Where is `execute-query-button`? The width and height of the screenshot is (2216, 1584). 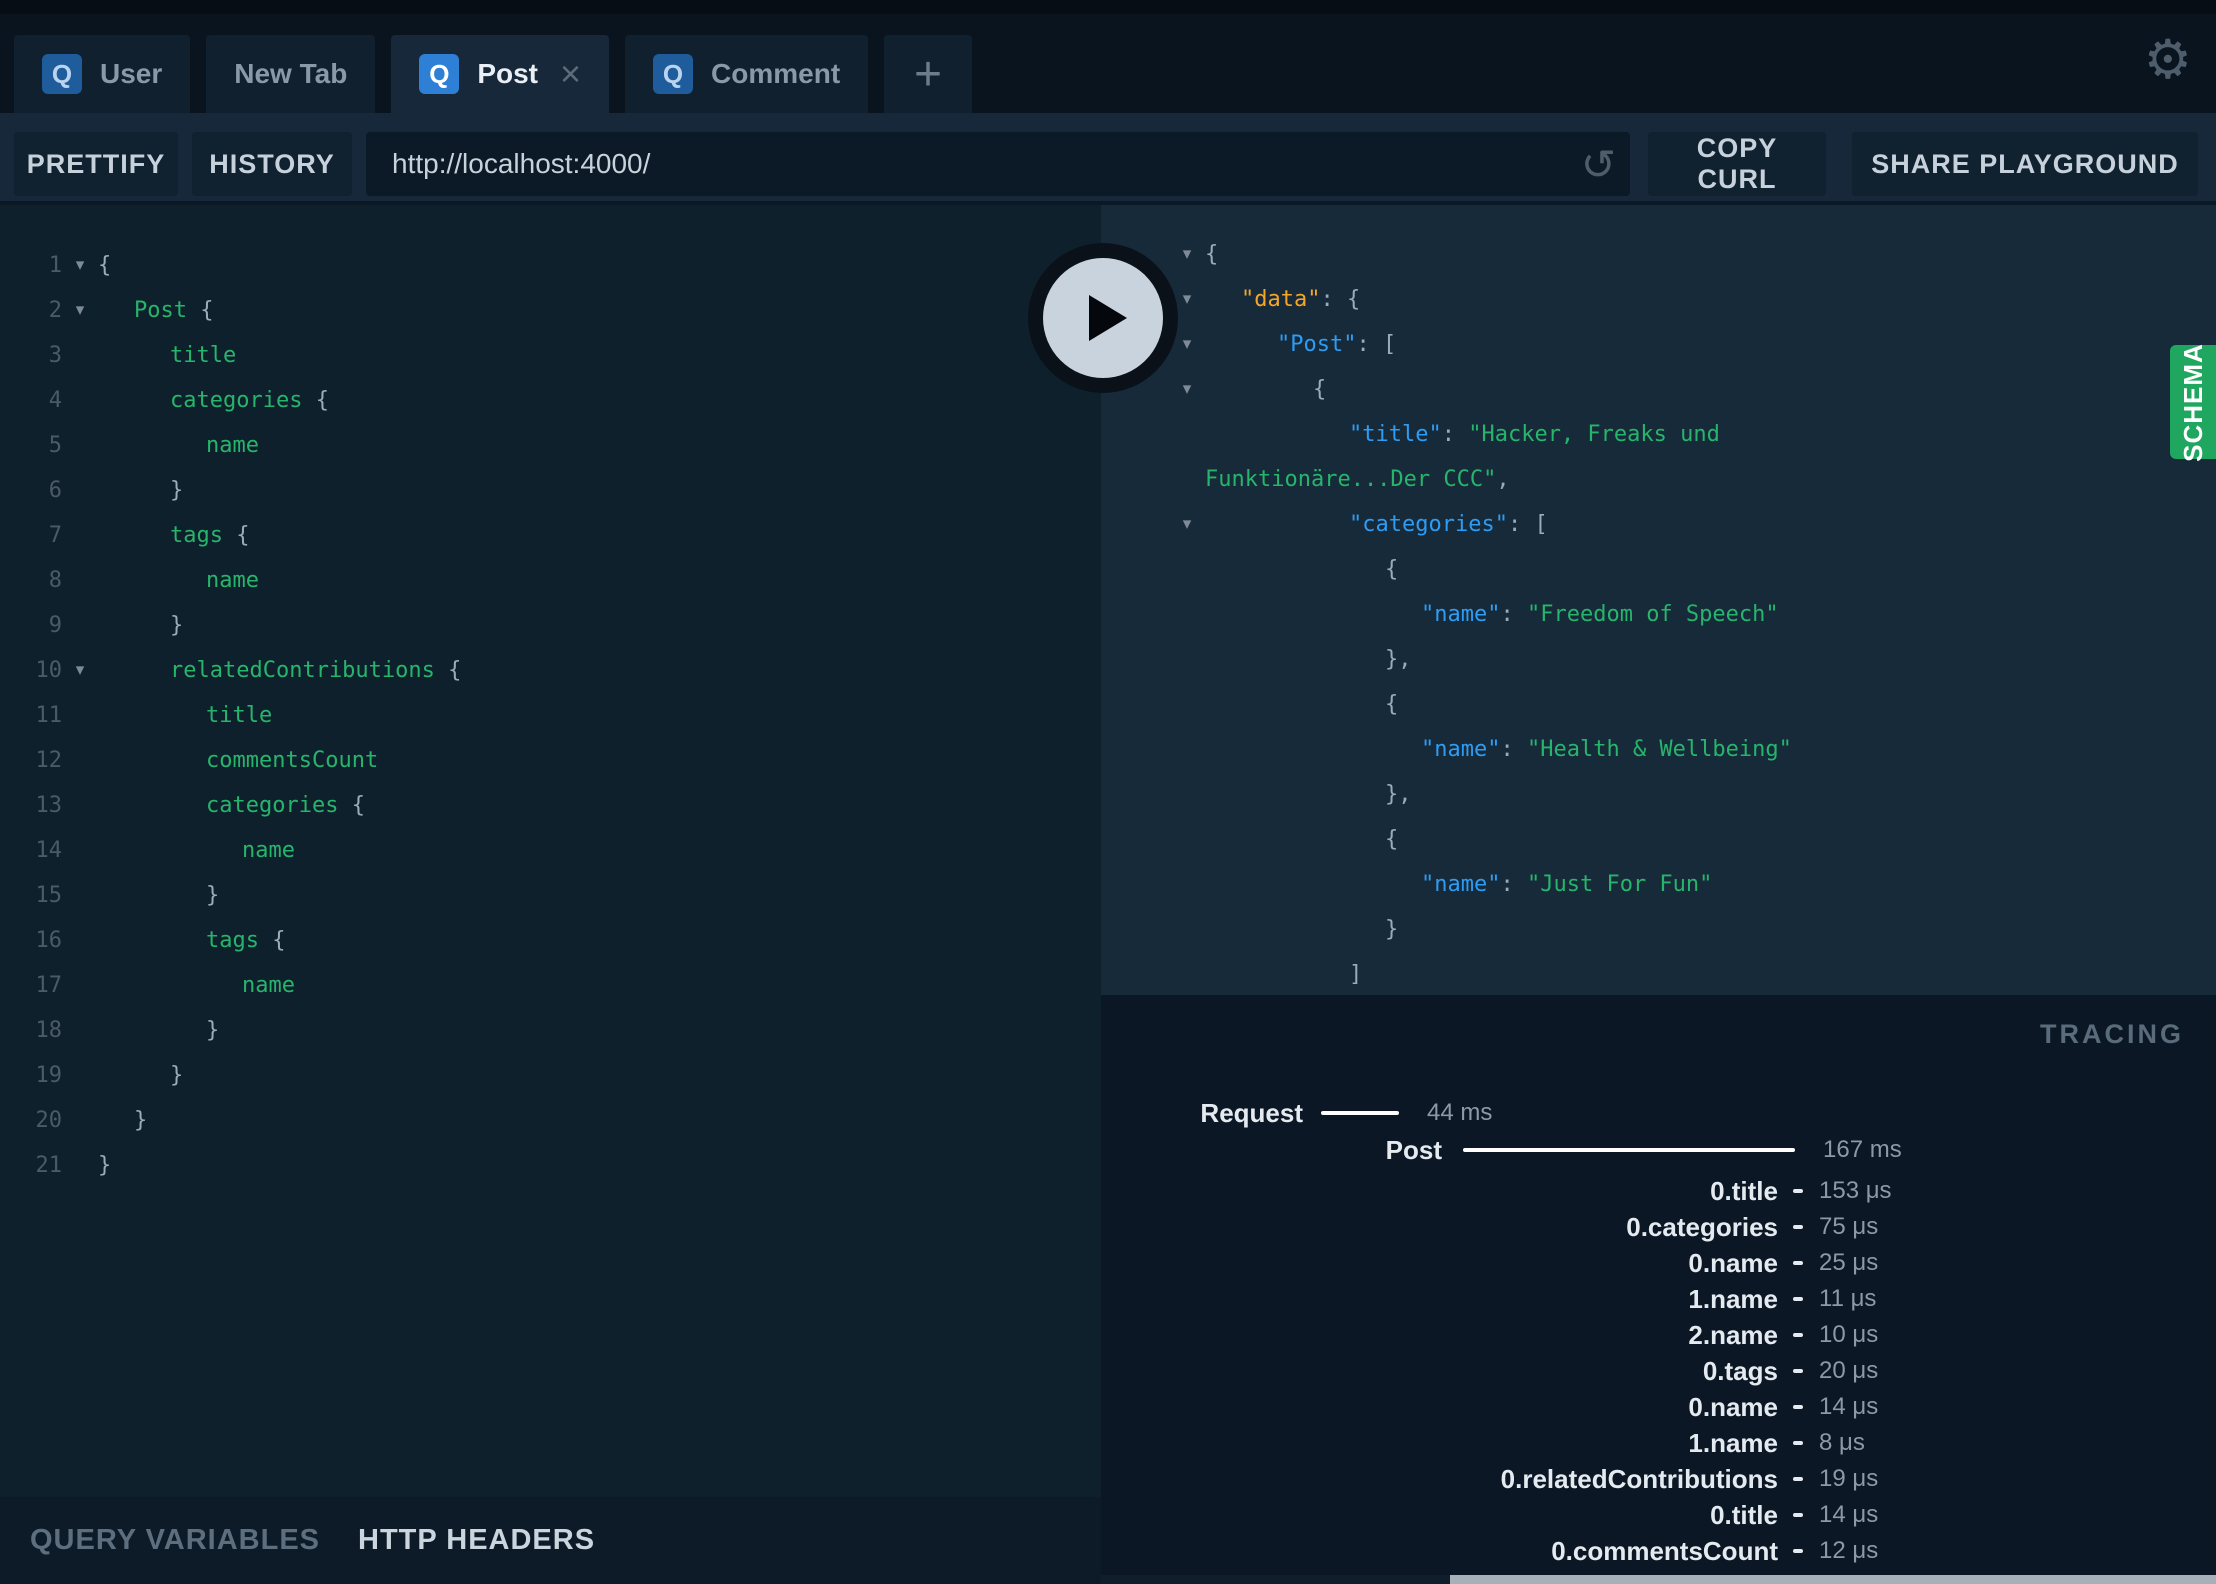
execute-query-button is located at coordinates (1103, 318).